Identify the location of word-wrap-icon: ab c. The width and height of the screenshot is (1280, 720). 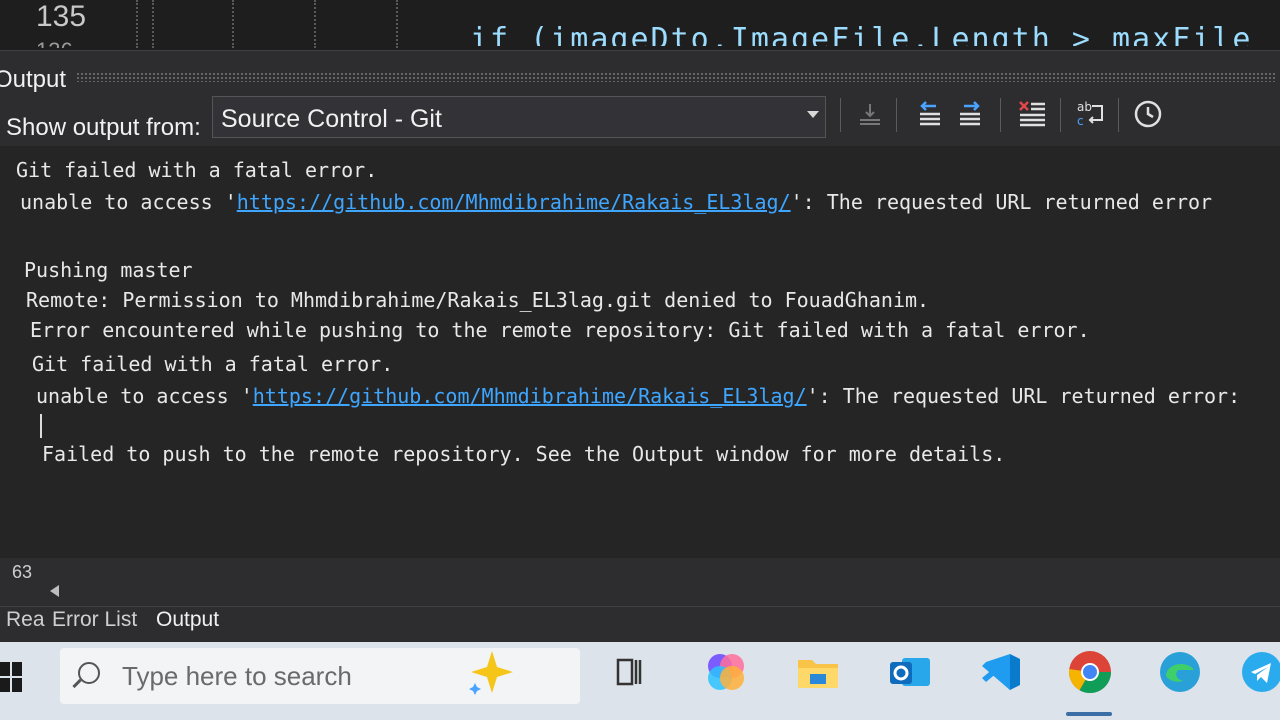
(1090, 114).